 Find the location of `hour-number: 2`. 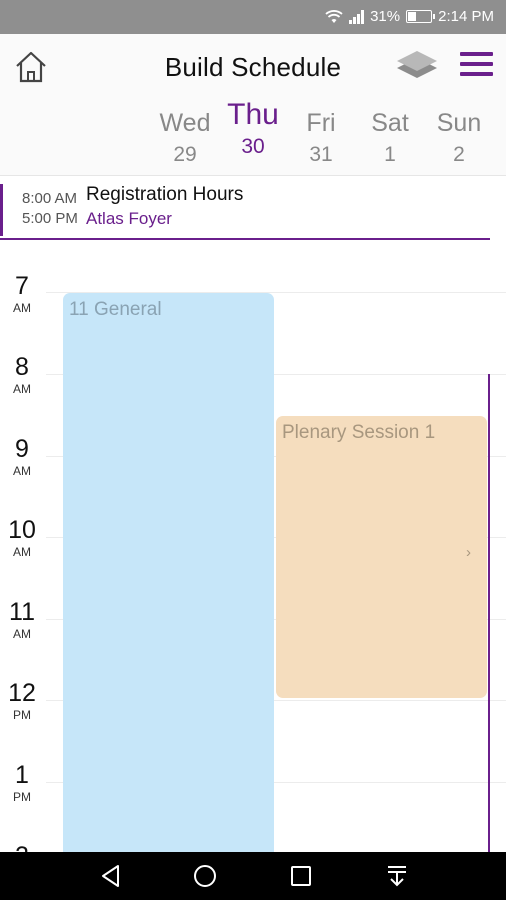

hour-number: 2 is located at coordinates (22, 847).